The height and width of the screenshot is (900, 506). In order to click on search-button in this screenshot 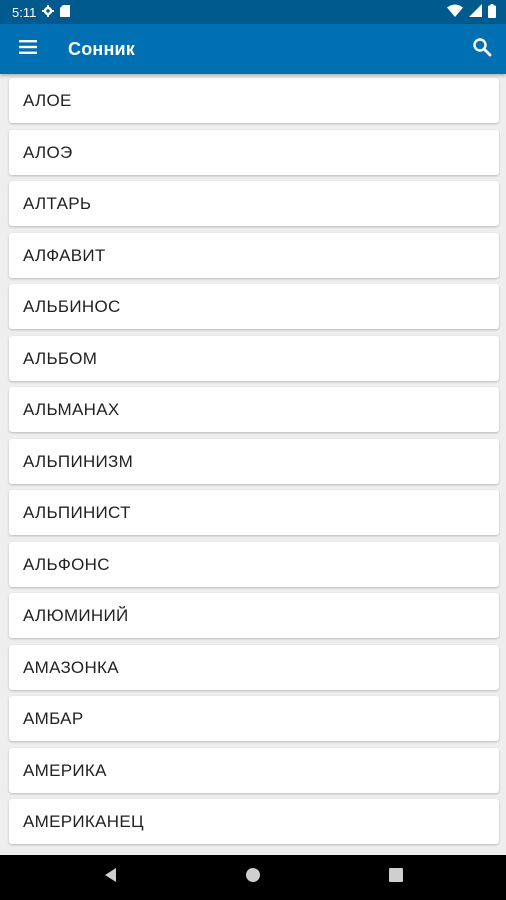, I will do `click(482, 49)`.